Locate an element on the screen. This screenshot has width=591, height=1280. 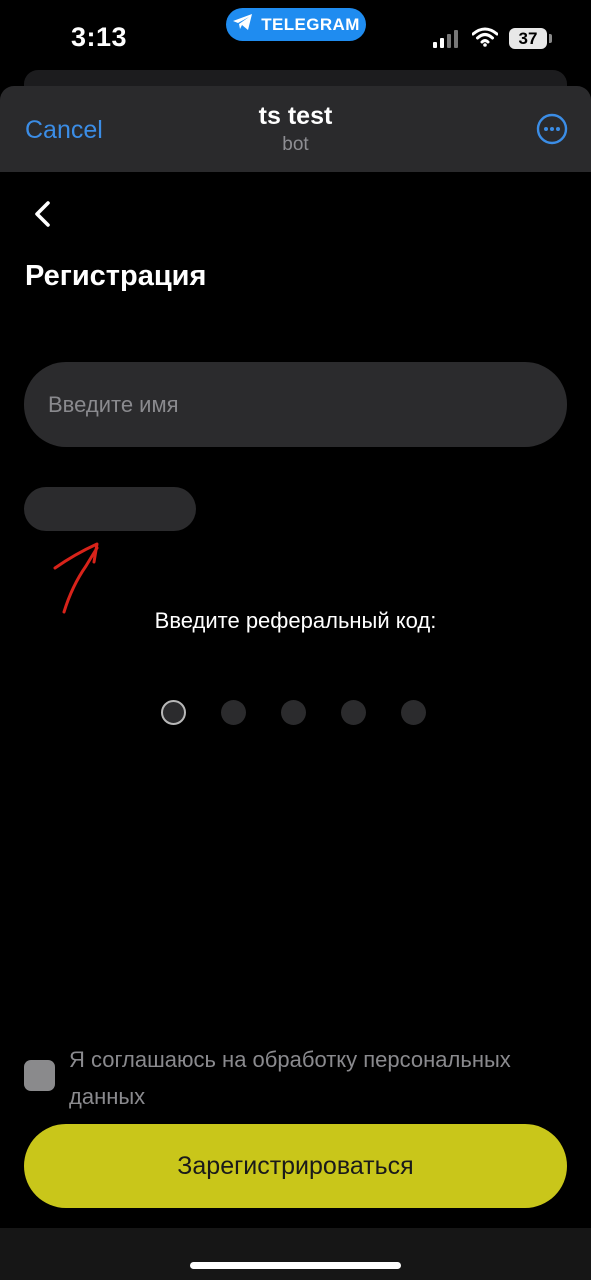
status-bar: 3:13 TELEGRAM 37 is located at coordinates (295, 40).